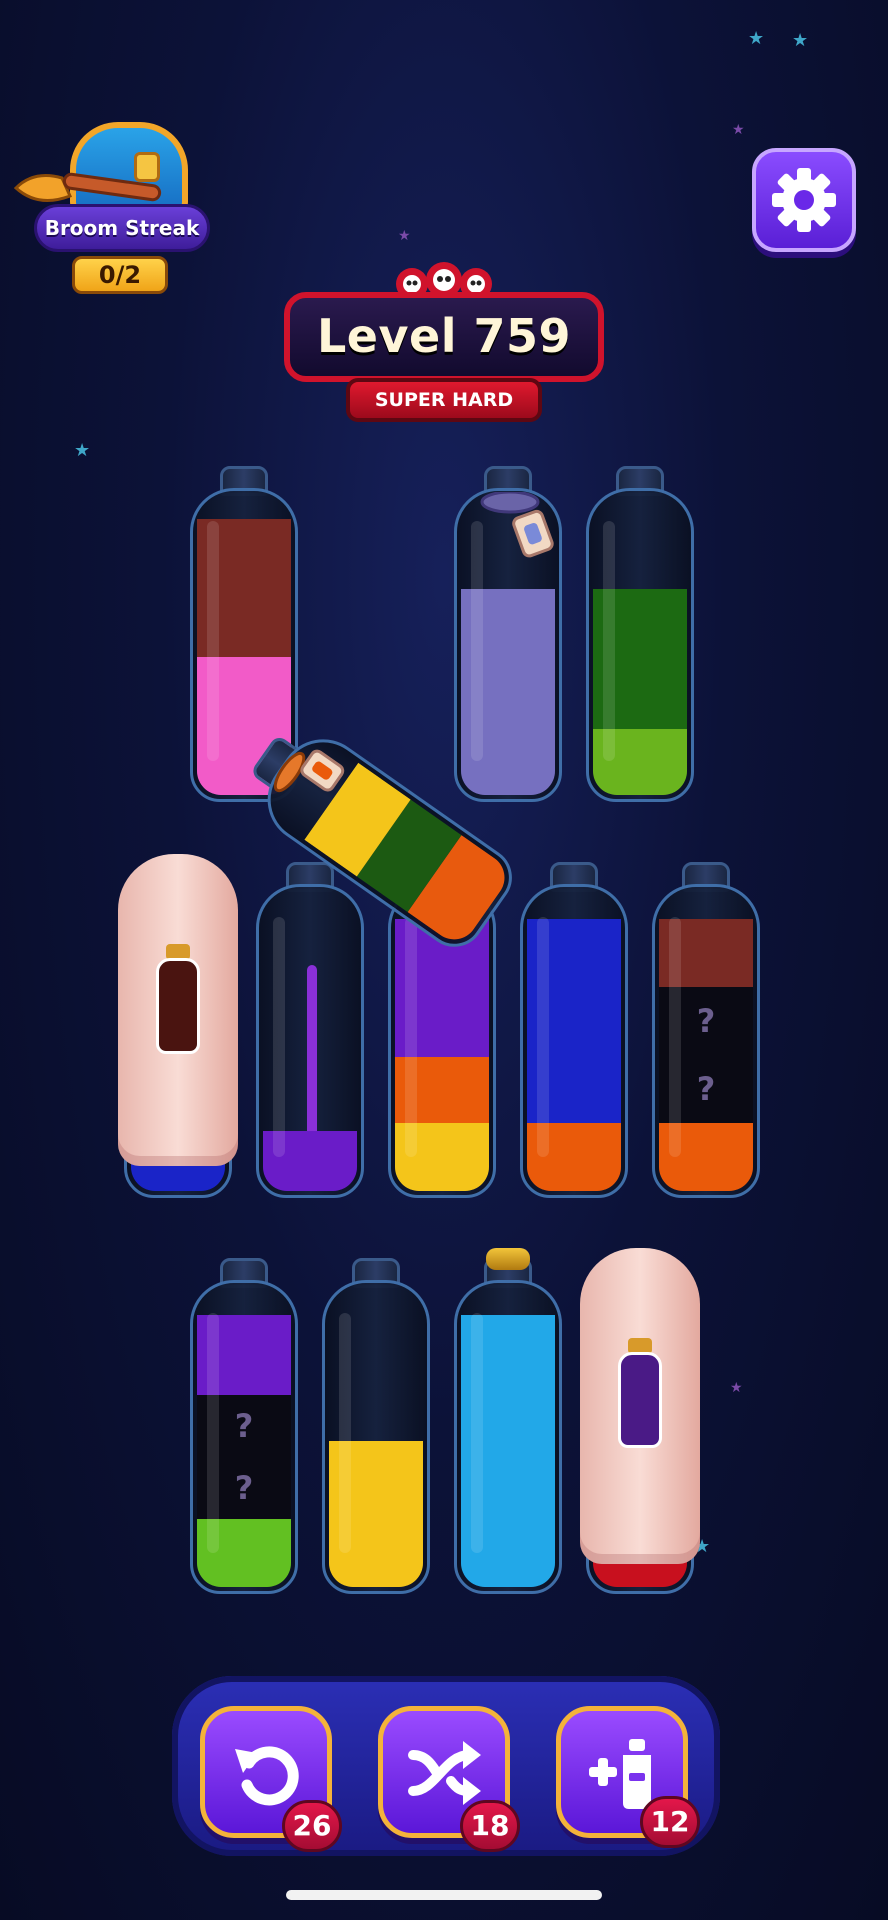 This screenshot has height=1920, width=888. I want to click on undo-count-badge: 26, so click(312, 1826).